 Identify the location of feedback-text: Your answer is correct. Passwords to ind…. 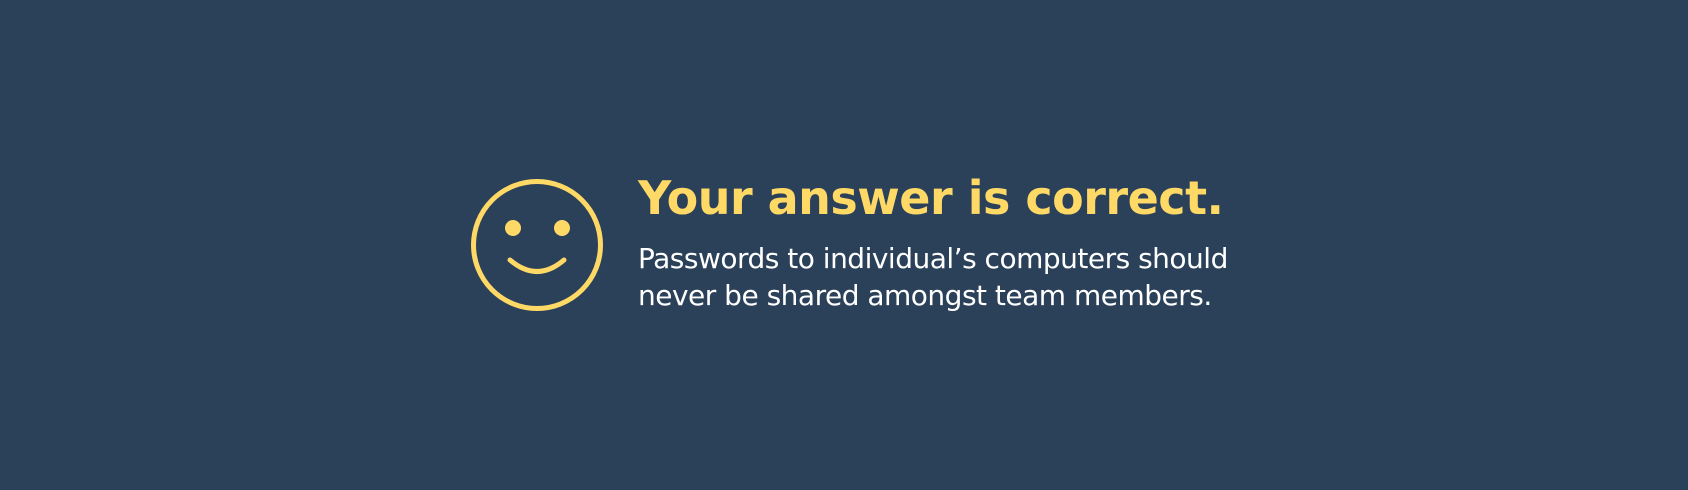
(933, 242).